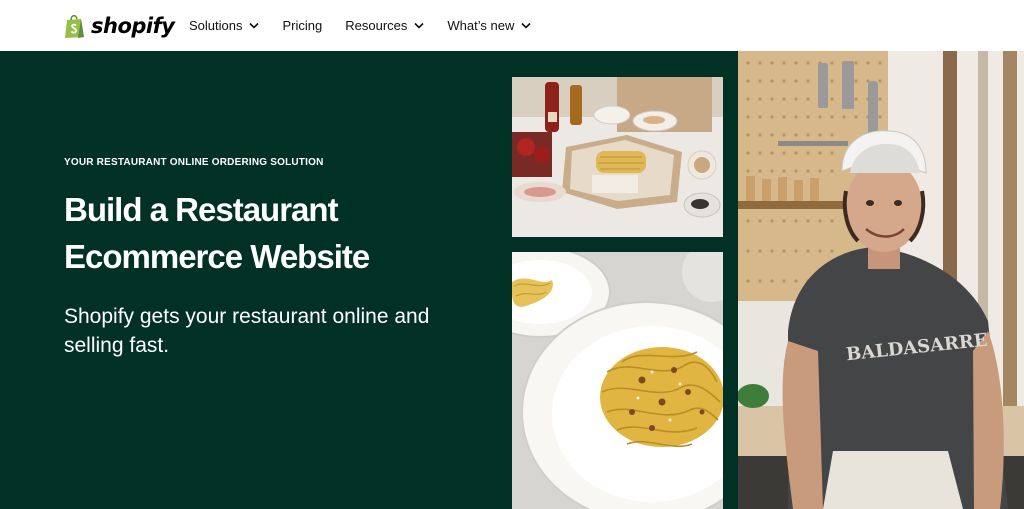 The height and width of the screenshot is (509, 1024). Describe the element at coordinates (481, 25) in the screenshot. I see `nav-item-label: What’s new` at that location.